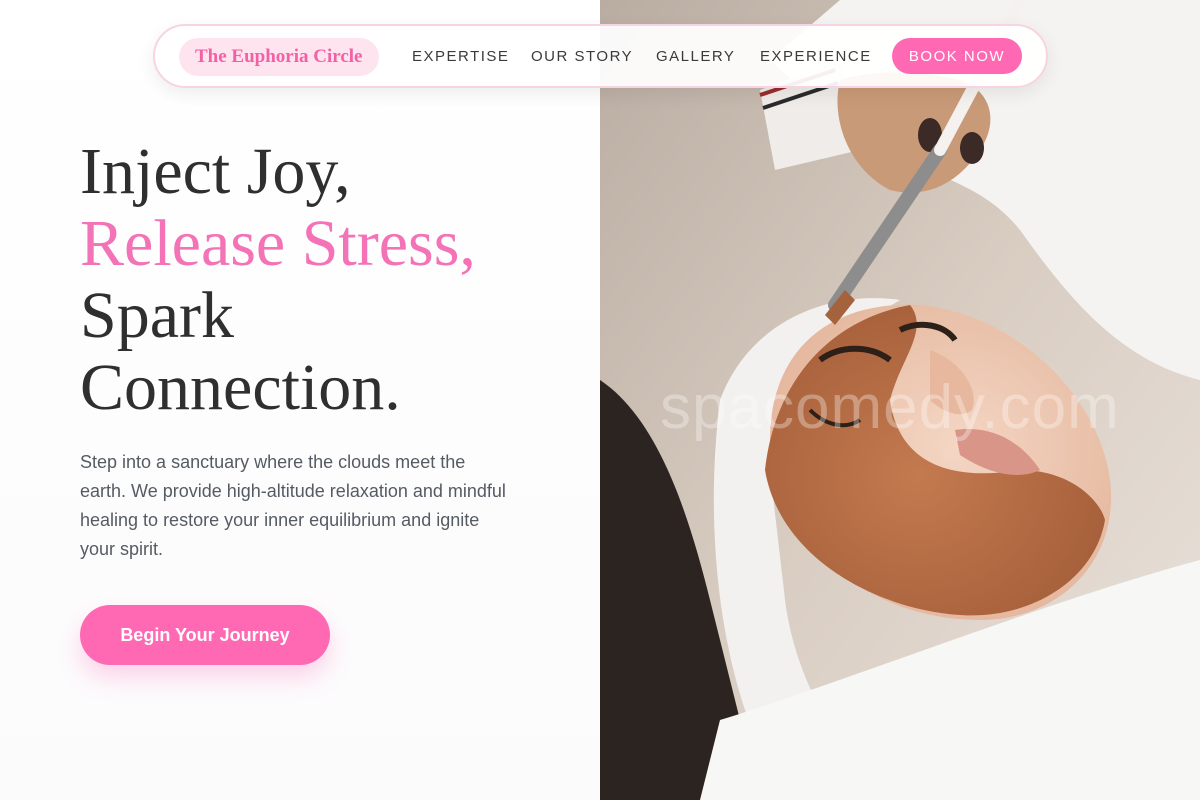  What do you see at coordinates (157, 315) in the screenshot?
I see `headline-line-3: Spark` at bounding box center [157, 315].